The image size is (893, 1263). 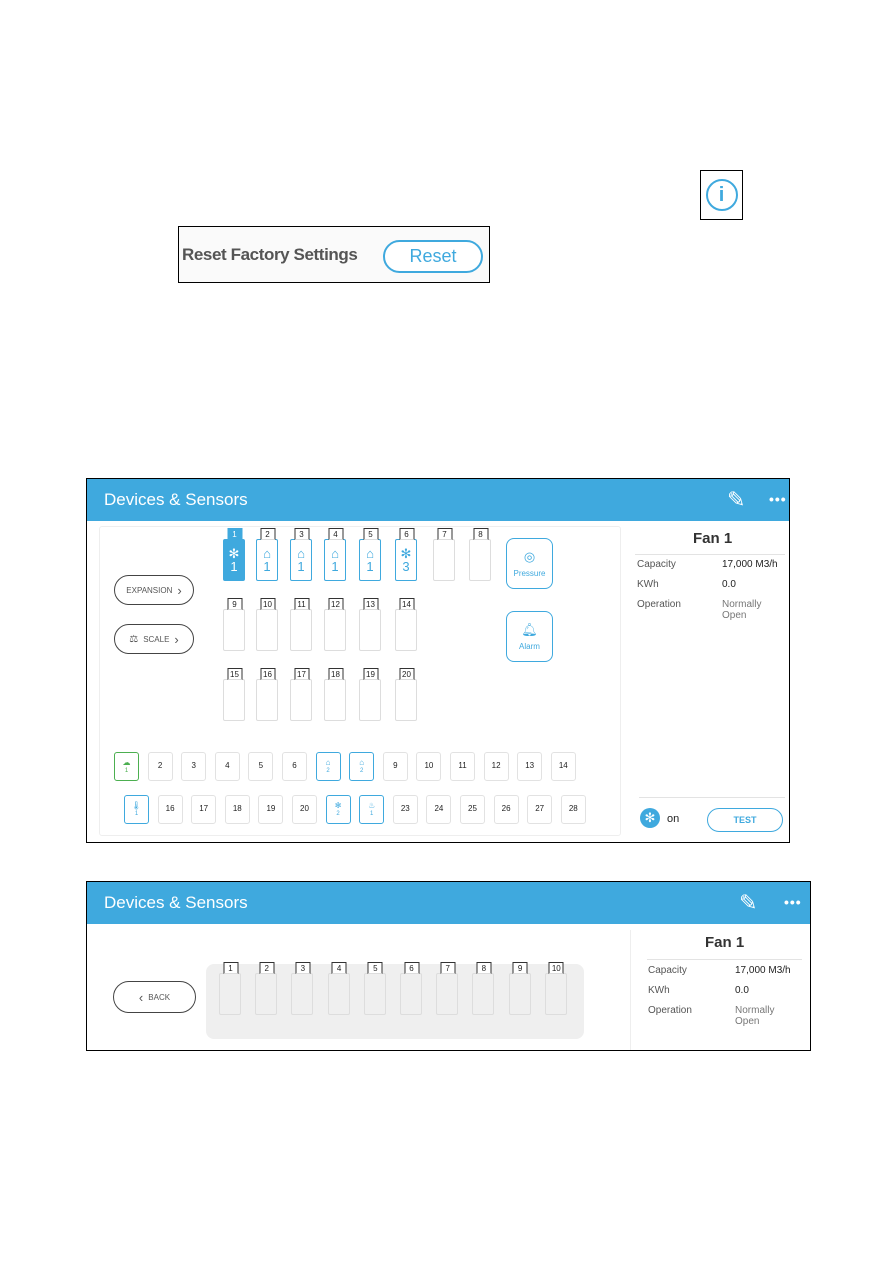 What do you see at coordinates (294, 766) in the screenshot?
I see `input-tile: 6` at bounding box center [294, 766].